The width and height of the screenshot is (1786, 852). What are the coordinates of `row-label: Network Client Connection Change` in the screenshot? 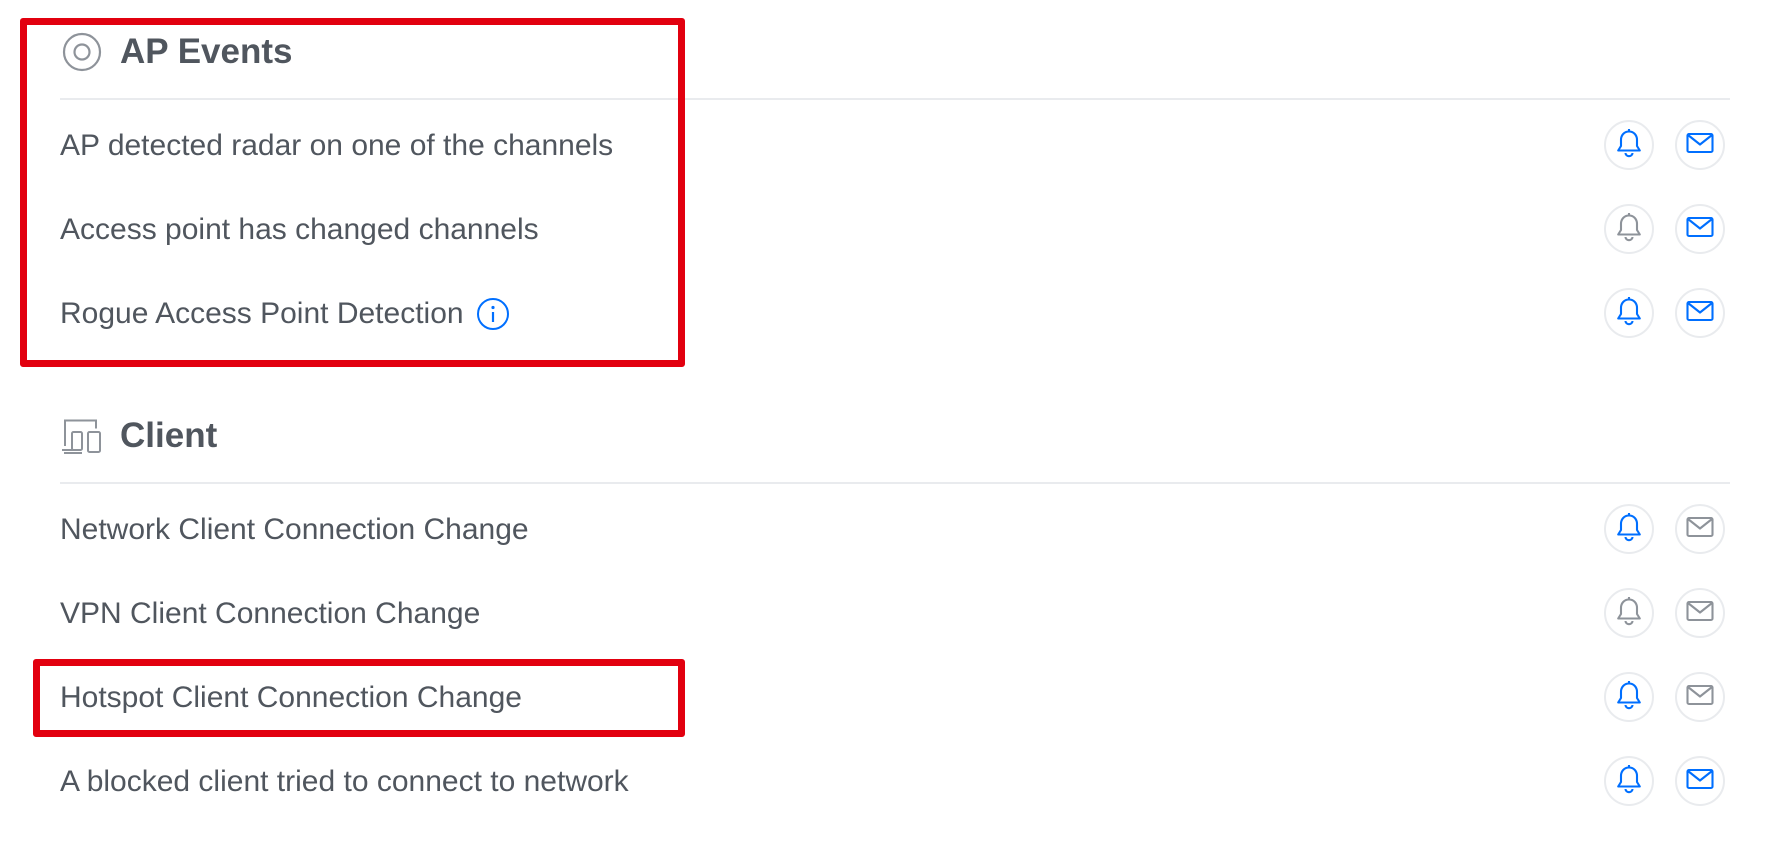 It's located at (294, 529).